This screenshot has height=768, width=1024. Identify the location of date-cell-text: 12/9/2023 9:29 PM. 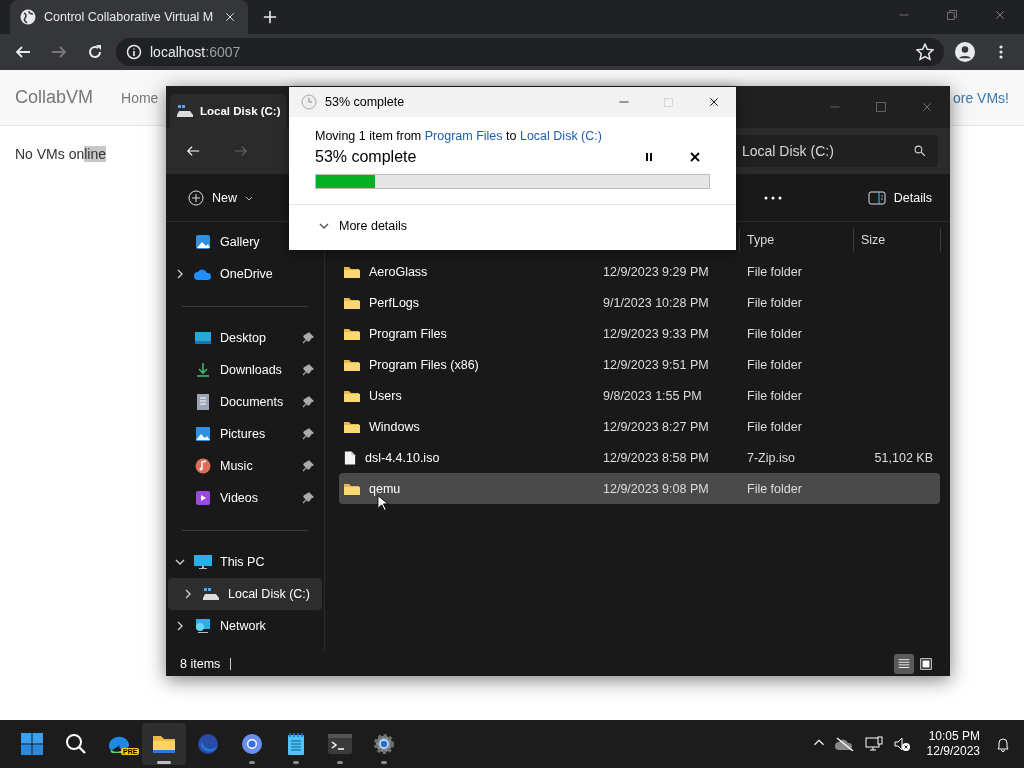
(656, 271).